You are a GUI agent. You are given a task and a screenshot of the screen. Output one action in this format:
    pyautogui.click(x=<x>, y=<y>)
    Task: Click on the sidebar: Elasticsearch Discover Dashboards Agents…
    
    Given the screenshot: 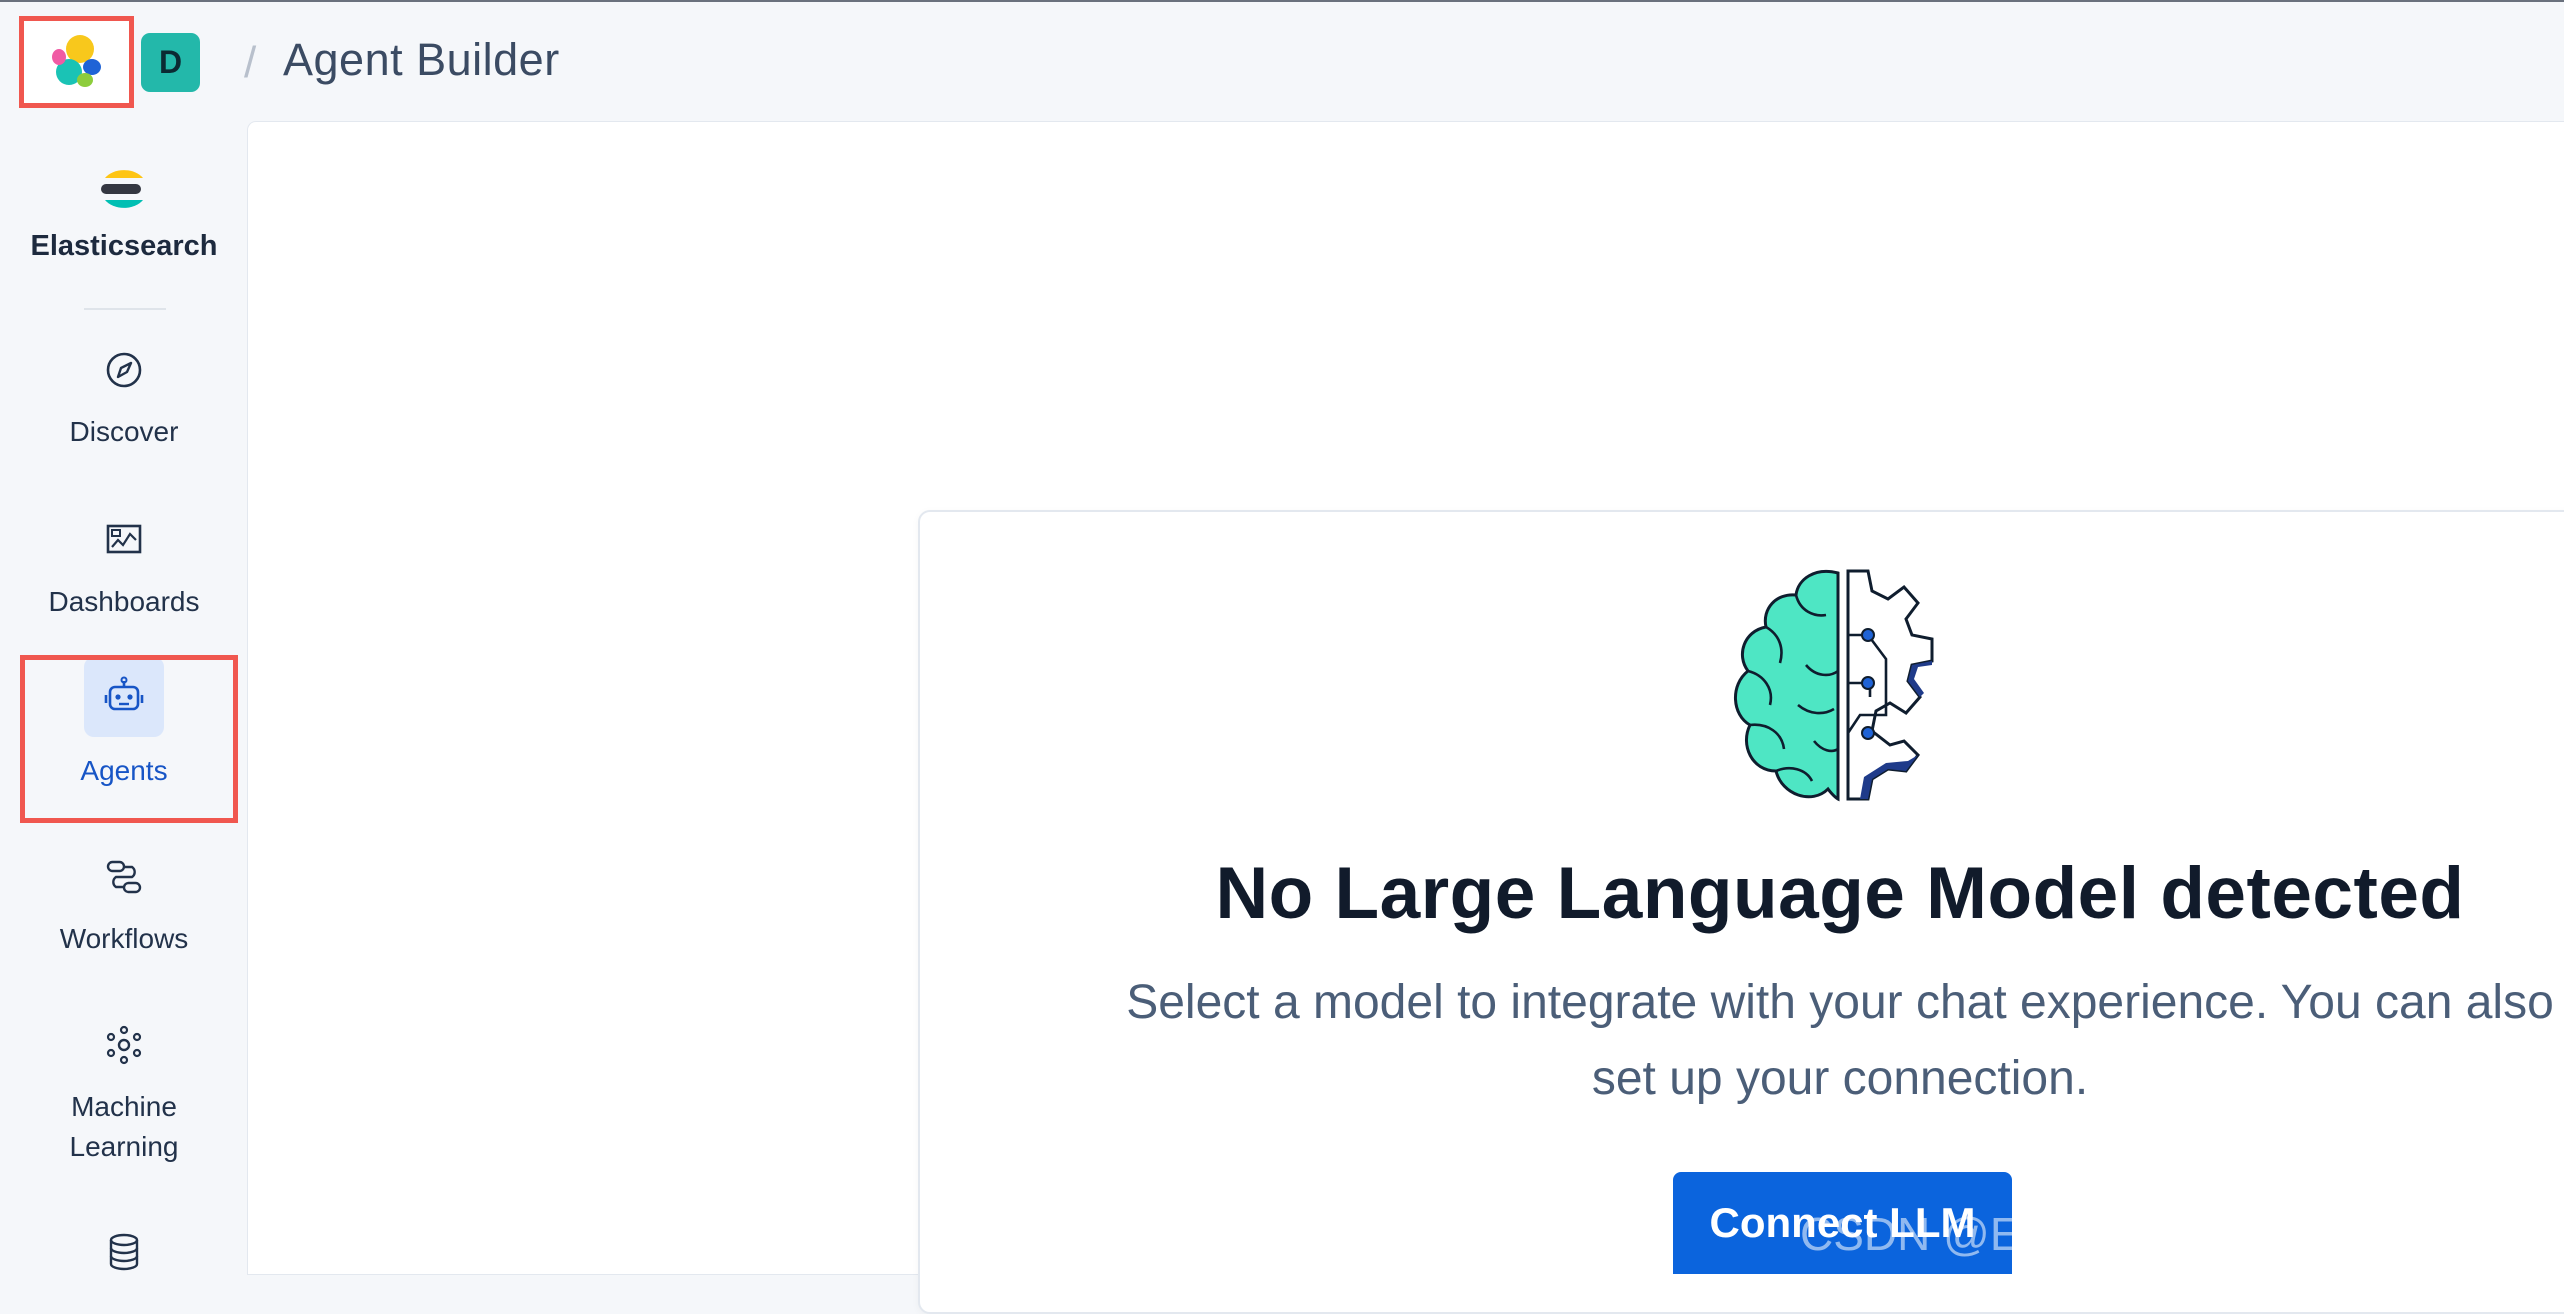 What is the action you would take?
    pyautogui.click(x=124, y=698)
    